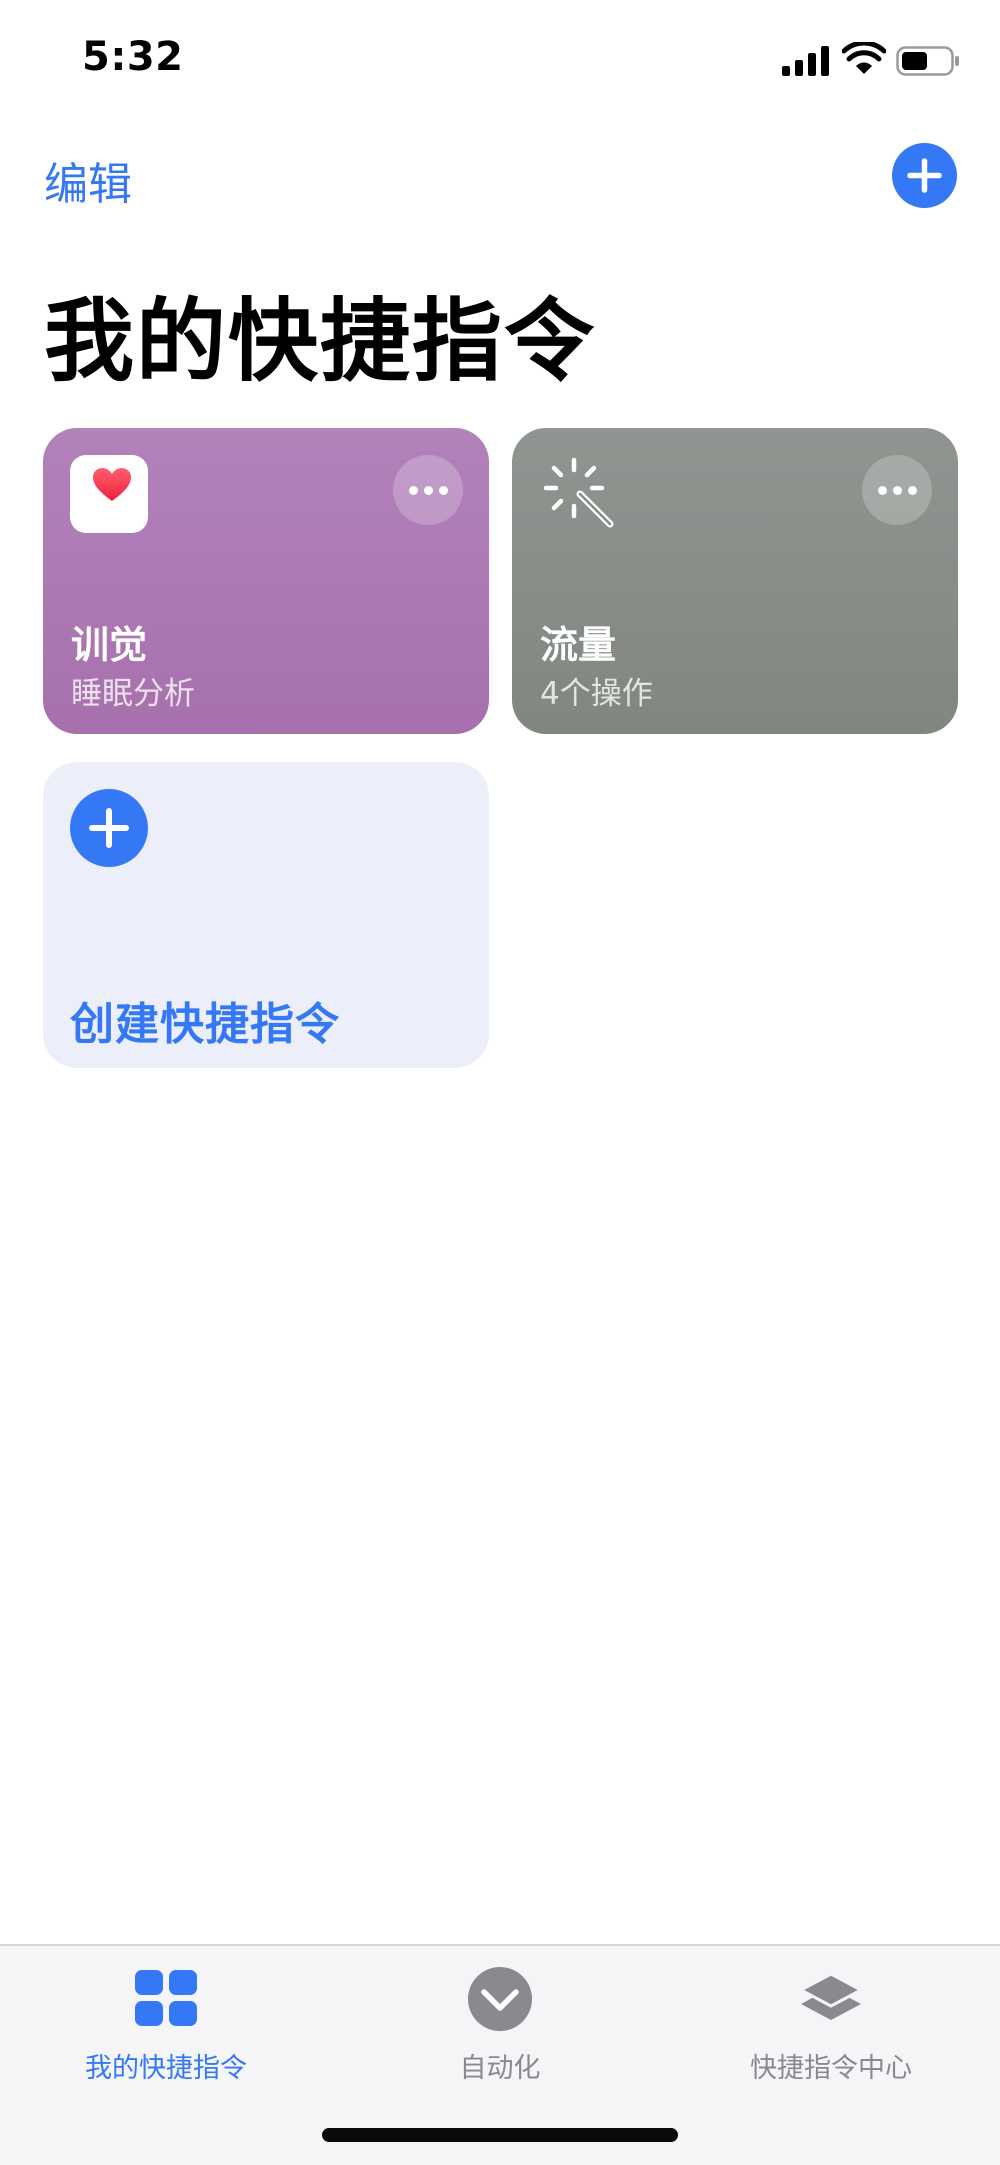  I want to click on shortcut-title: 训觉, so click(109, 645).